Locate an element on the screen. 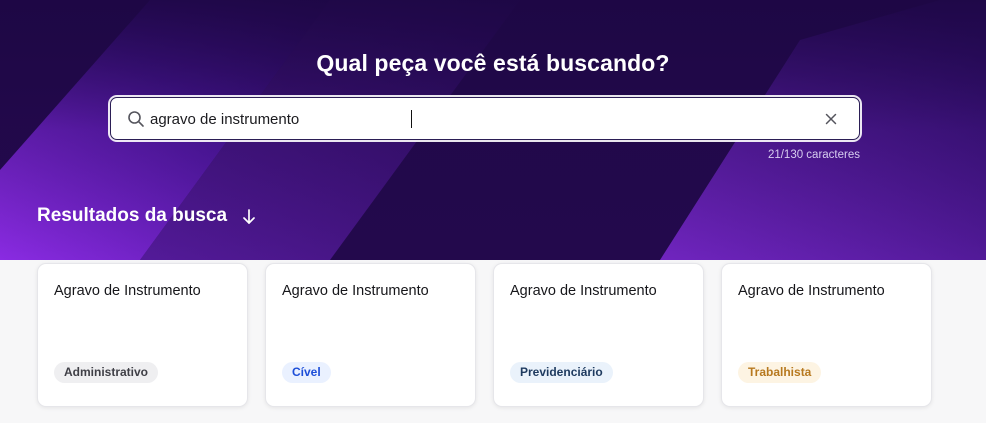 This screenshot has height=423, width=986. result-card: Agravo de Instrumento Cível is located at coordinates (370, 335).